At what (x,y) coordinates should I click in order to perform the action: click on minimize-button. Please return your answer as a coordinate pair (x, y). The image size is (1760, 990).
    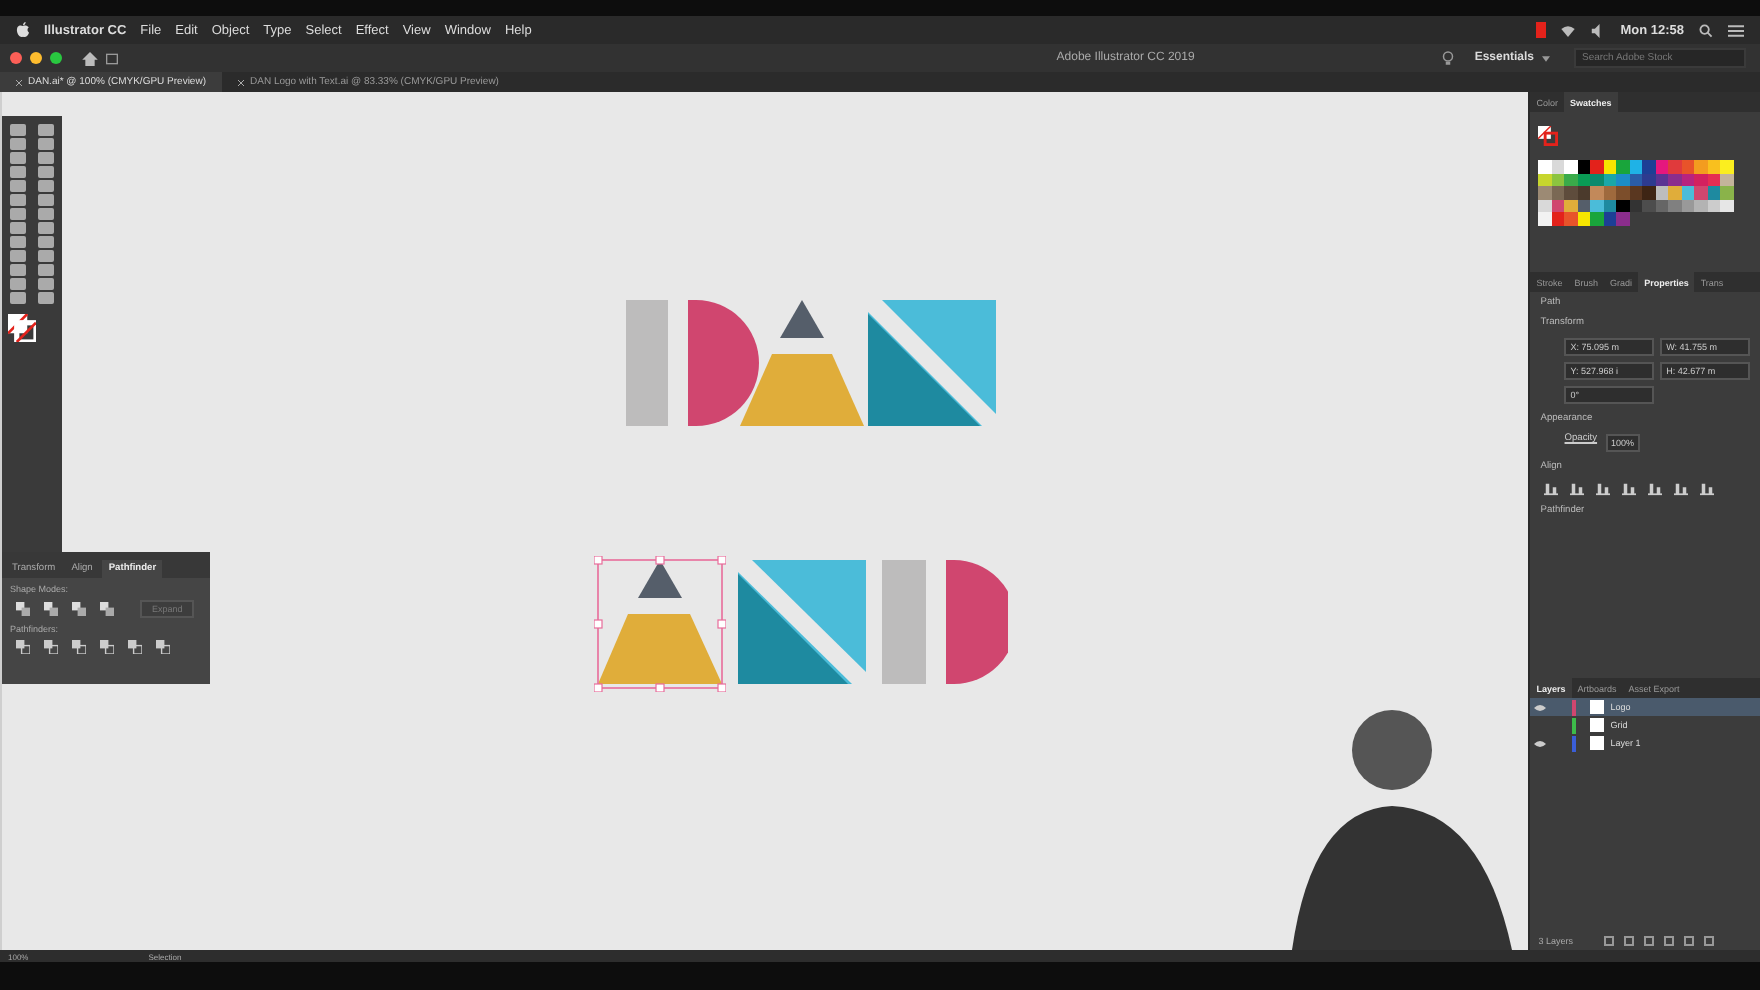
    Looking at the image, I should click on (36, 58).